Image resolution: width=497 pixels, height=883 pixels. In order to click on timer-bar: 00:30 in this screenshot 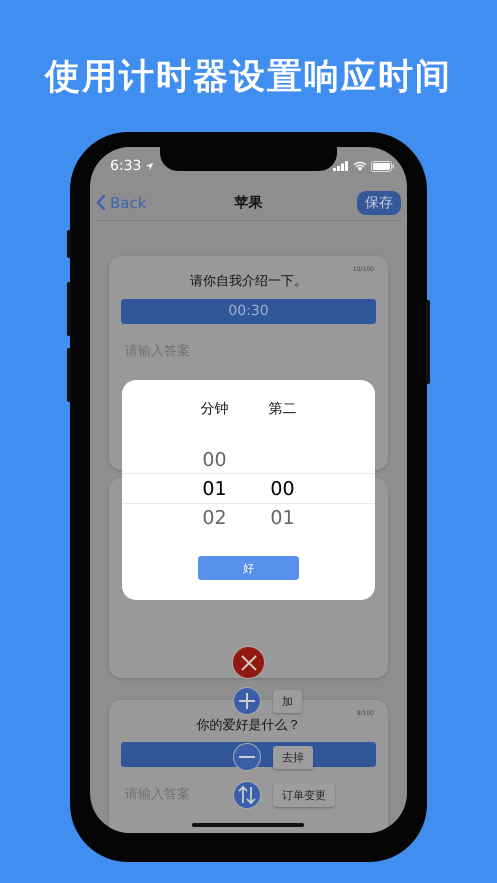, I will do `click(248, 311)`.